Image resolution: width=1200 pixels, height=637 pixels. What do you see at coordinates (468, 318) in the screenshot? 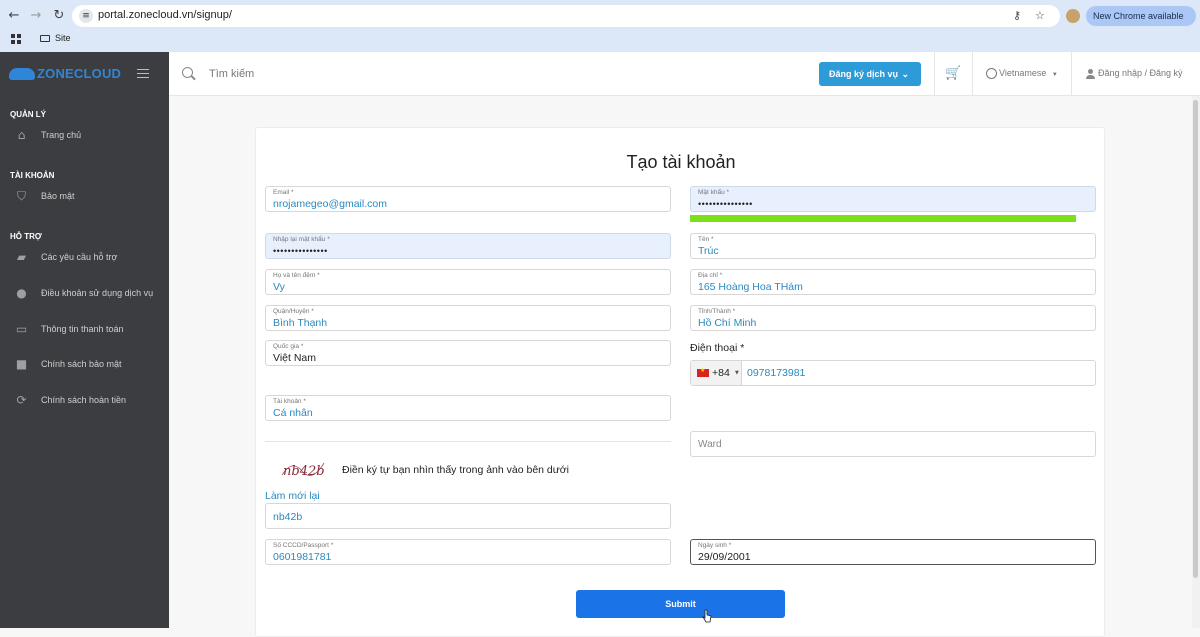
I see `district-field: Quận/Huyện * Bình Thạnh` at bounding box center [468, 318].